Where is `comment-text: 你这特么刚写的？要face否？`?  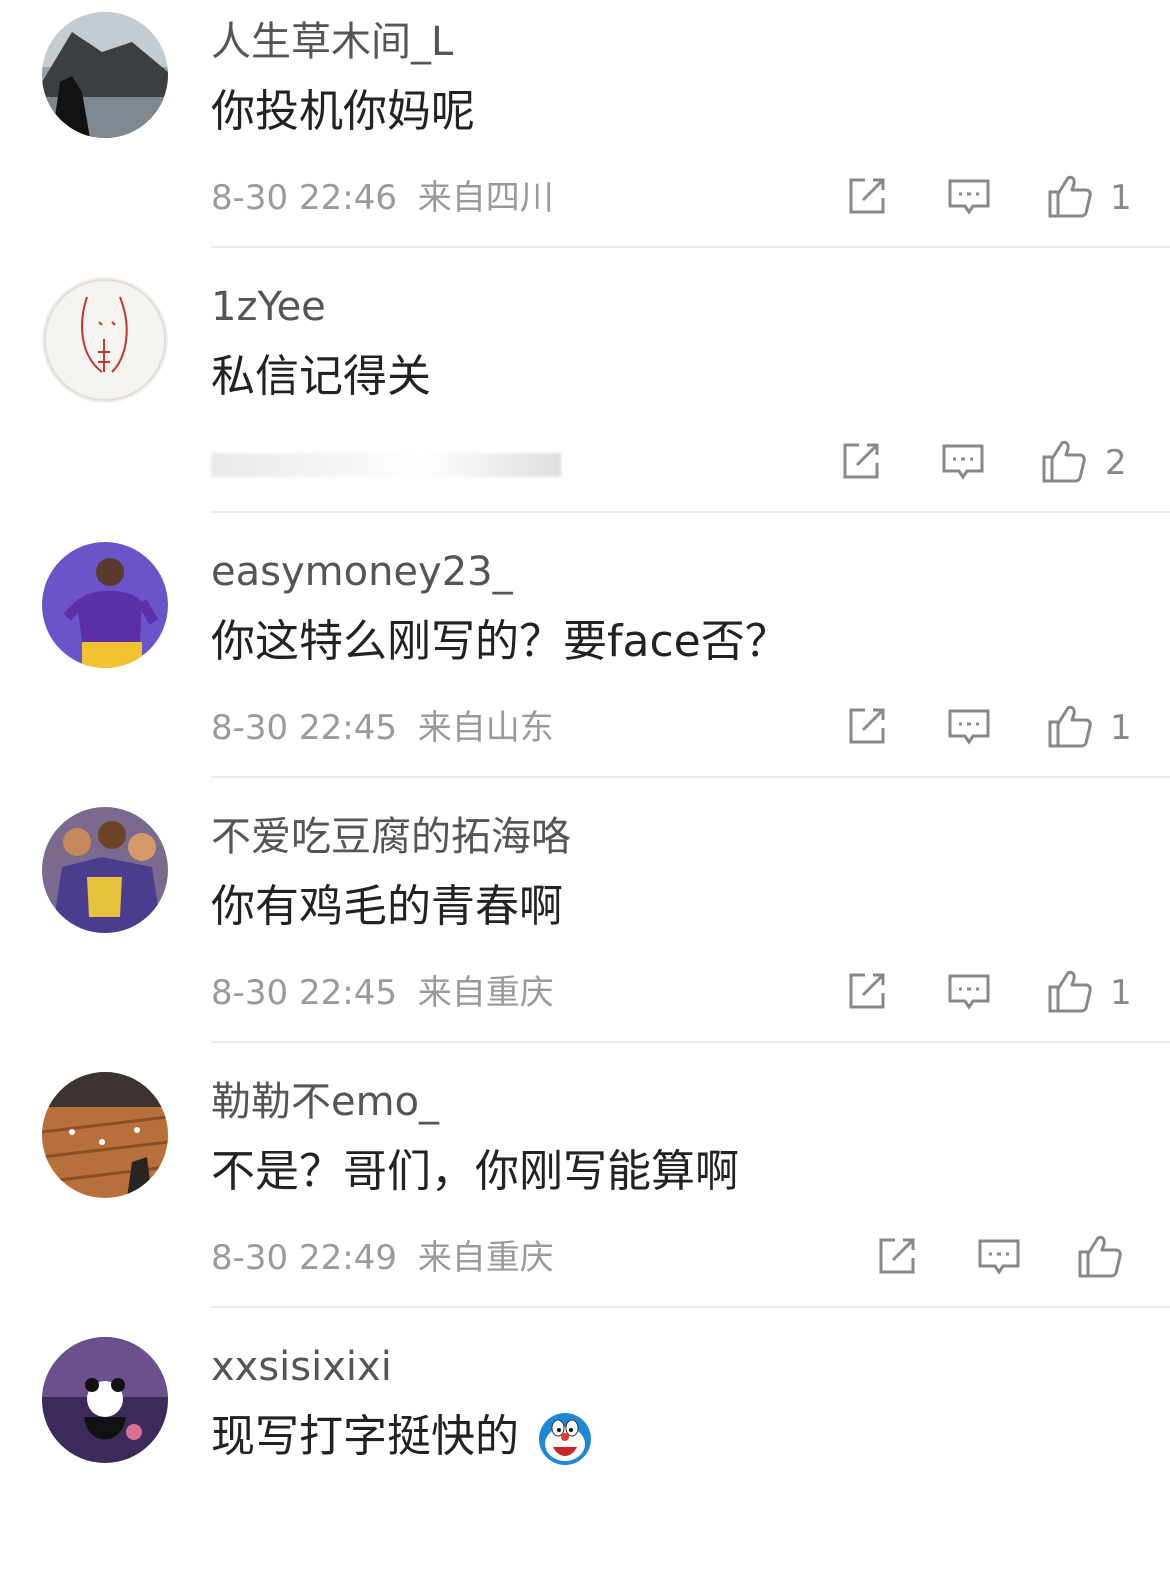
comment-text: 你这特么刚写的？要face否？ is located at coordinates (500, 641).